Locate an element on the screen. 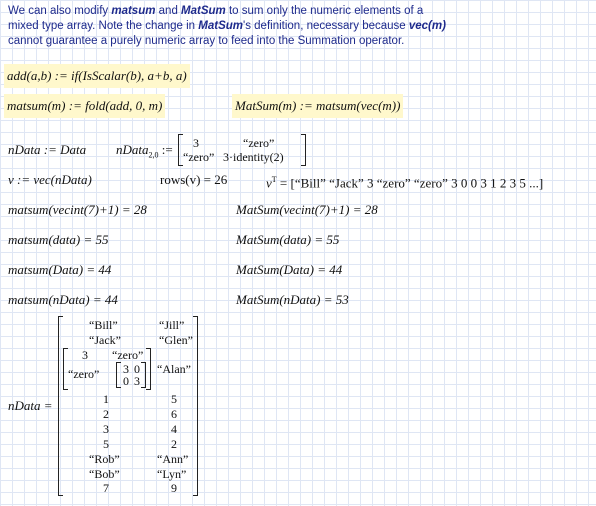  ndata-display-label: nData = is located at coordinates (30, 406).